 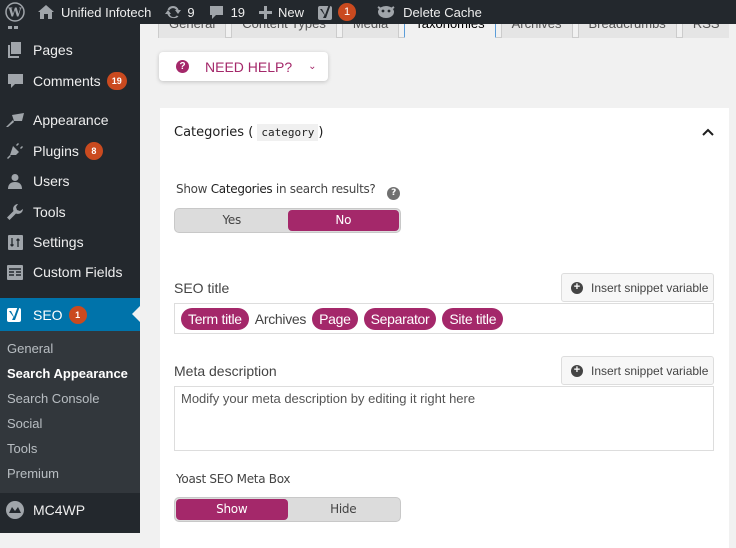 What do you see at coordinates (232, 220) in the screenshot?
I see `toggle-option-yes: Yes` at bounding box center [232, 220].